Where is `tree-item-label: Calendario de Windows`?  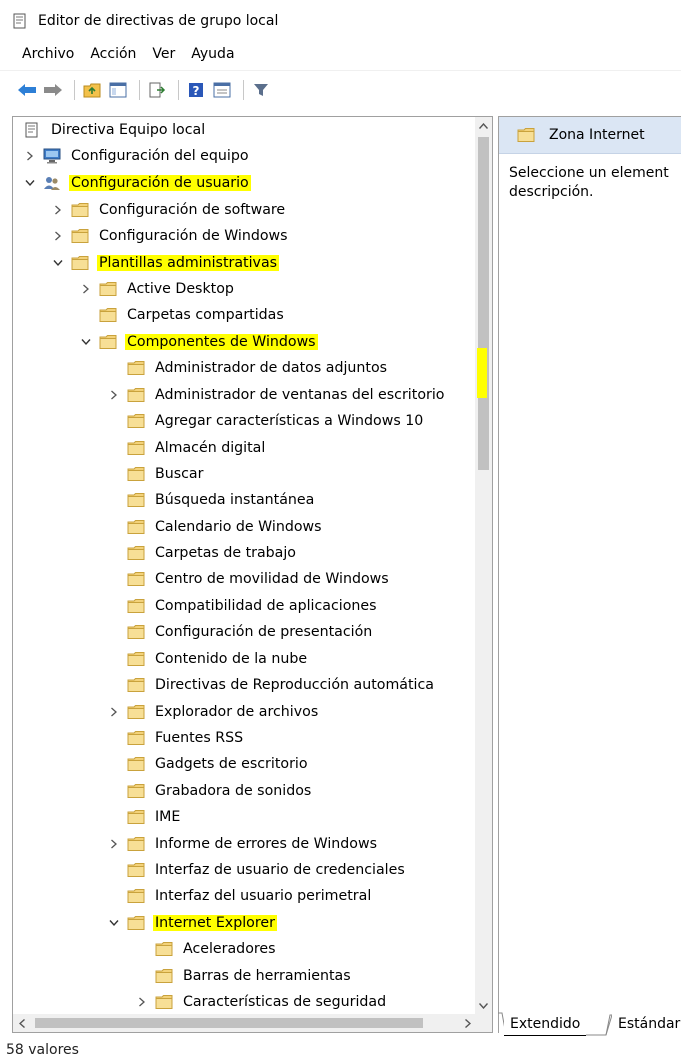 tree-item-label: Calendario de Windows is located at coordinates (238, 527).